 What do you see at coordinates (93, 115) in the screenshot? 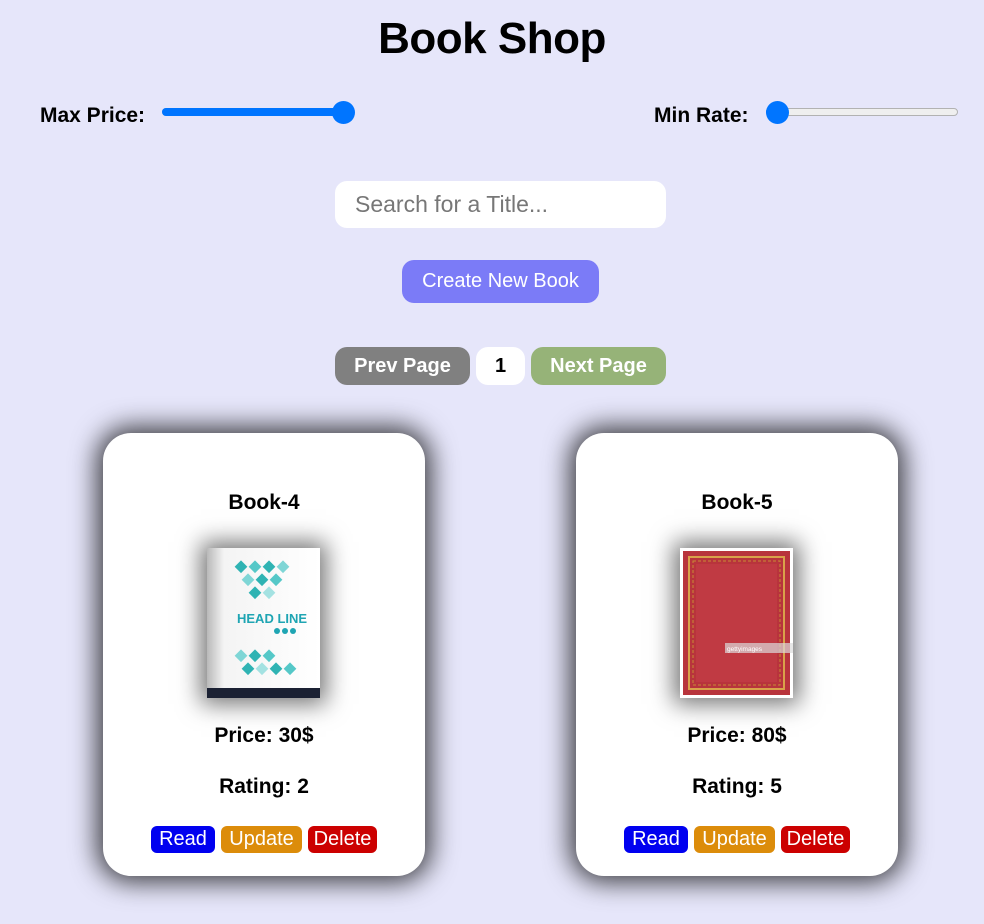
I see `max-price-label: Max Price:` at bounding box center [93, 115].